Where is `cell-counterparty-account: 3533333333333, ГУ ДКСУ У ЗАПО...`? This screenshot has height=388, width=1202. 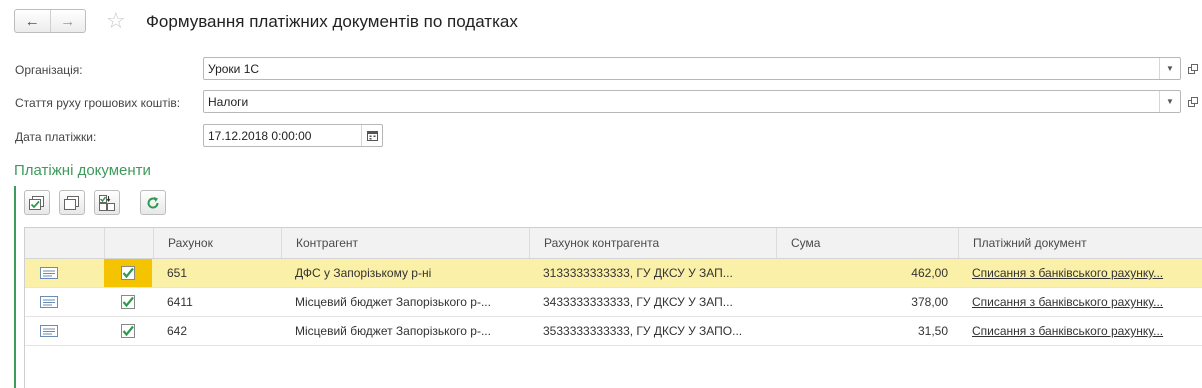 cell-counterparty-account: 3533333333333, ГУ ДКСУ У ЗАПО... is located at coordinates (643, 331).